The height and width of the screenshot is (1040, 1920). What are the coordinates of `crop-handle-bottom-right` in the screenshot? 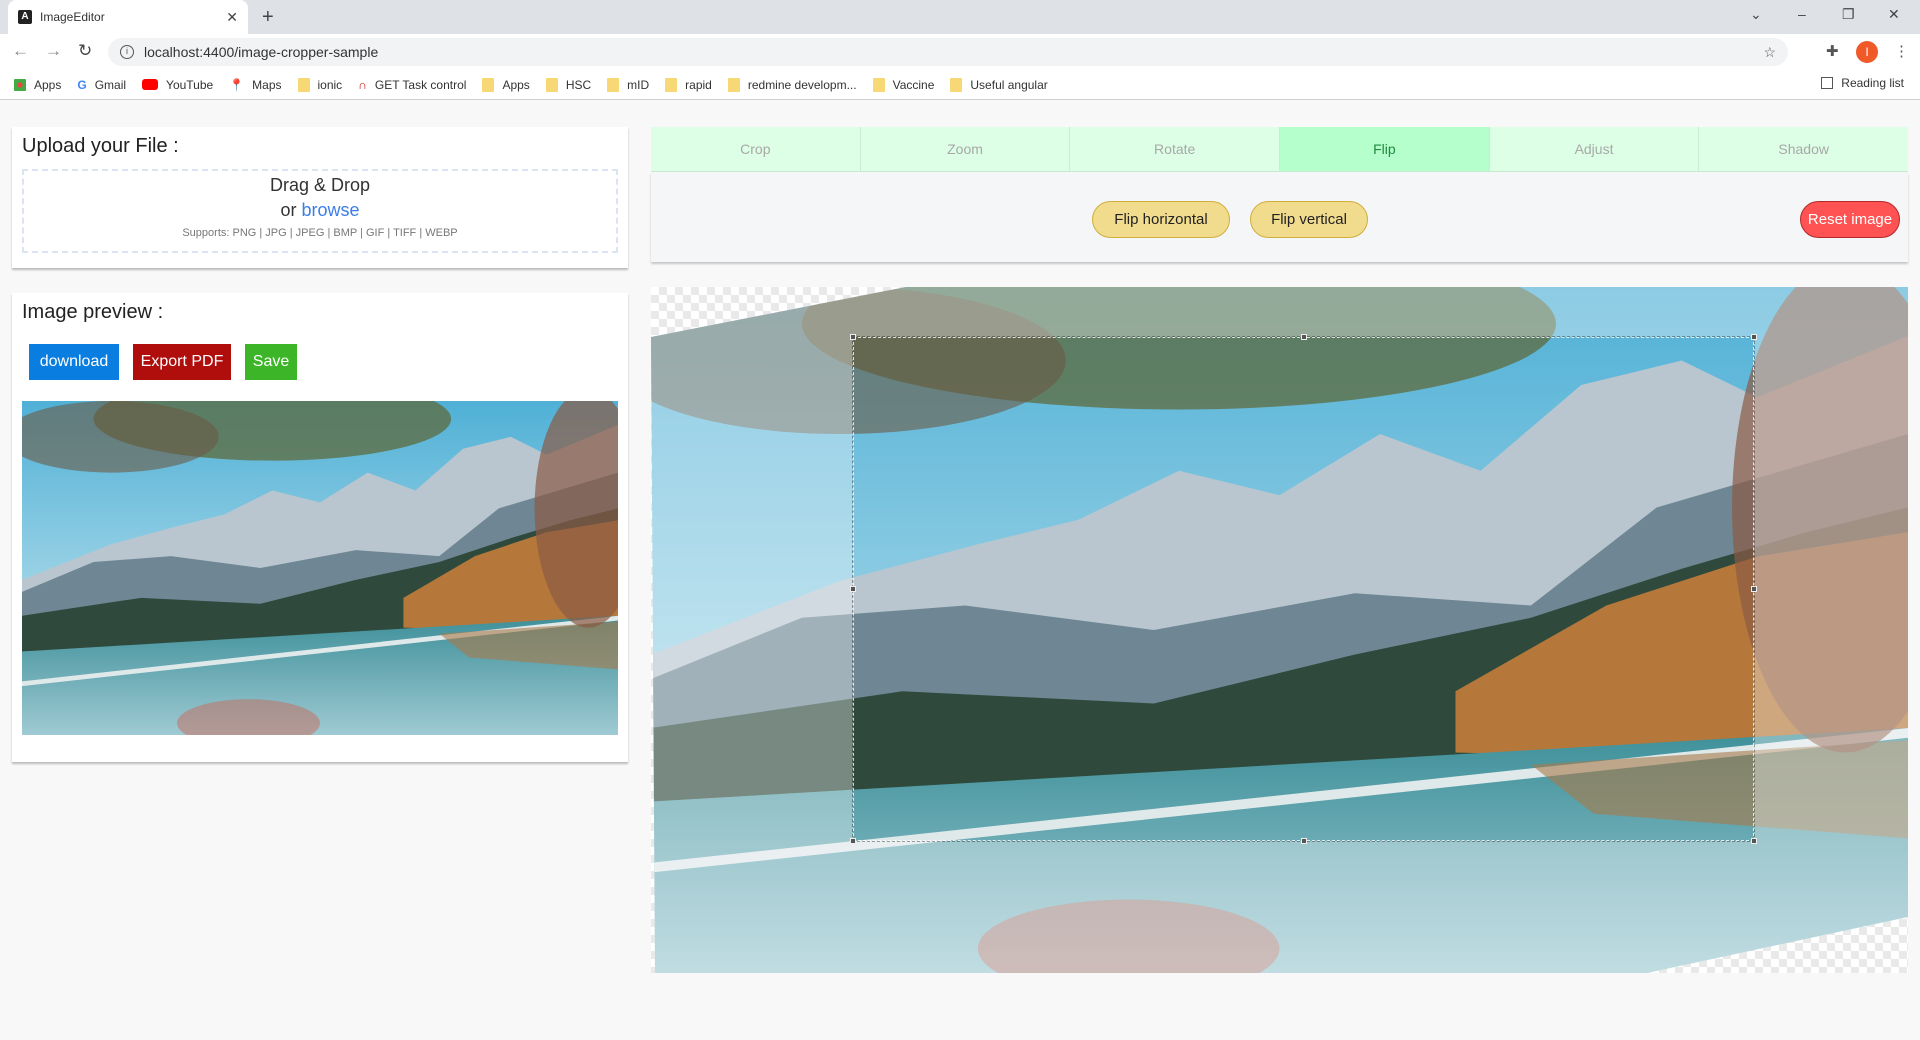 It's located at (1754, 841).